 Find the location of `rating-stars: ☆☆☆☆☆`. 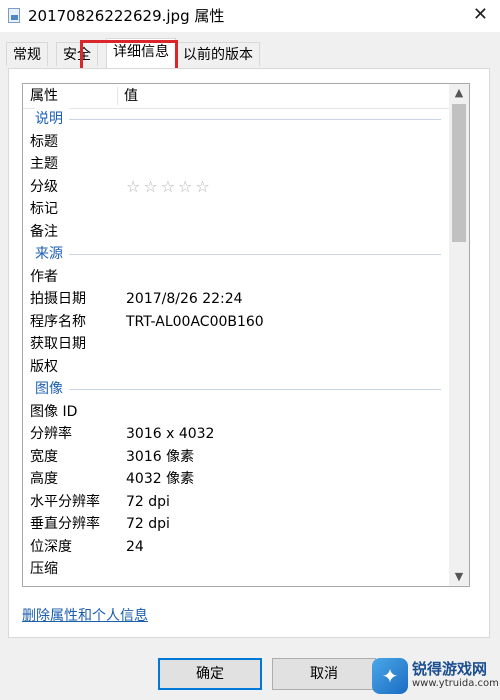

rating-stars: ☆☆☆☆☆ is located at coordinates (169, 187).